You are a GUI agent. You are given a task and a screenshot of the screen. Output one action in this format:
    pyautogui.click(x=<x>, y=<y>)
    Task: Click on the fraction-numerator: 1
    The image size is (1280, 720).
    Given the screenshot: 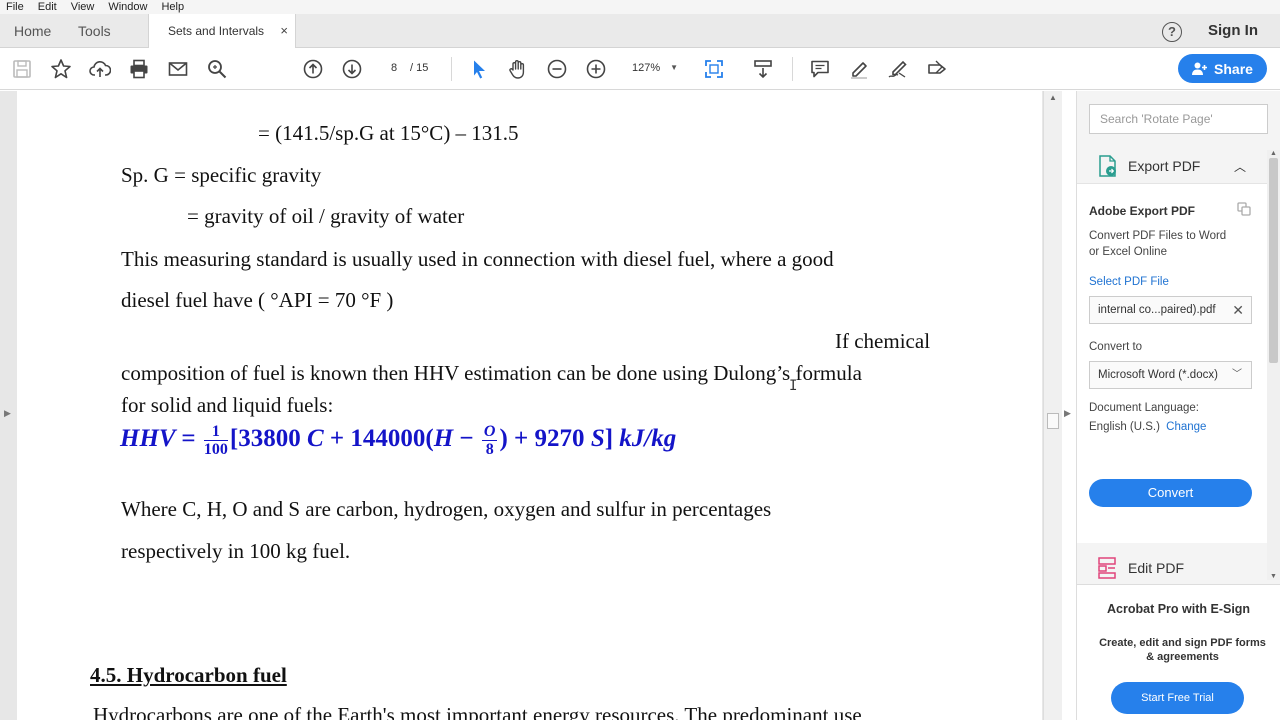 What is the action you would take?
    pyautogui.click(x=215, y=432)
    